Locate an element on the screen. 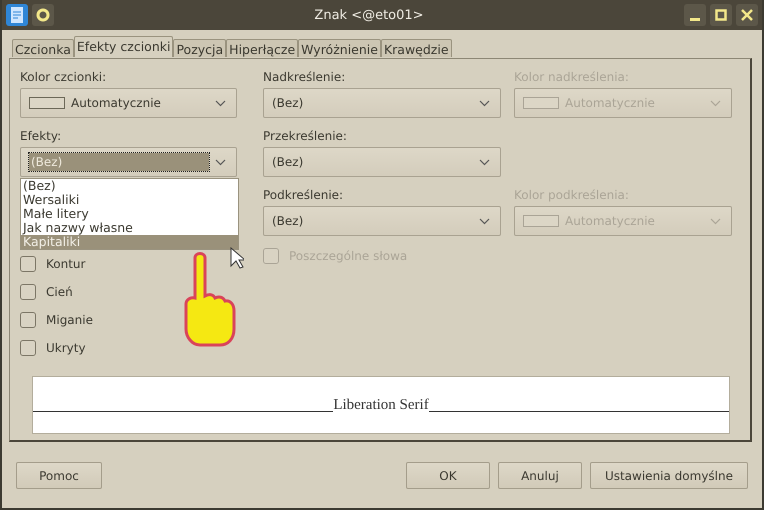 The image size is (764, 510). strikethrough-dropdown: (Bez) is located at coordinates (382, 162).